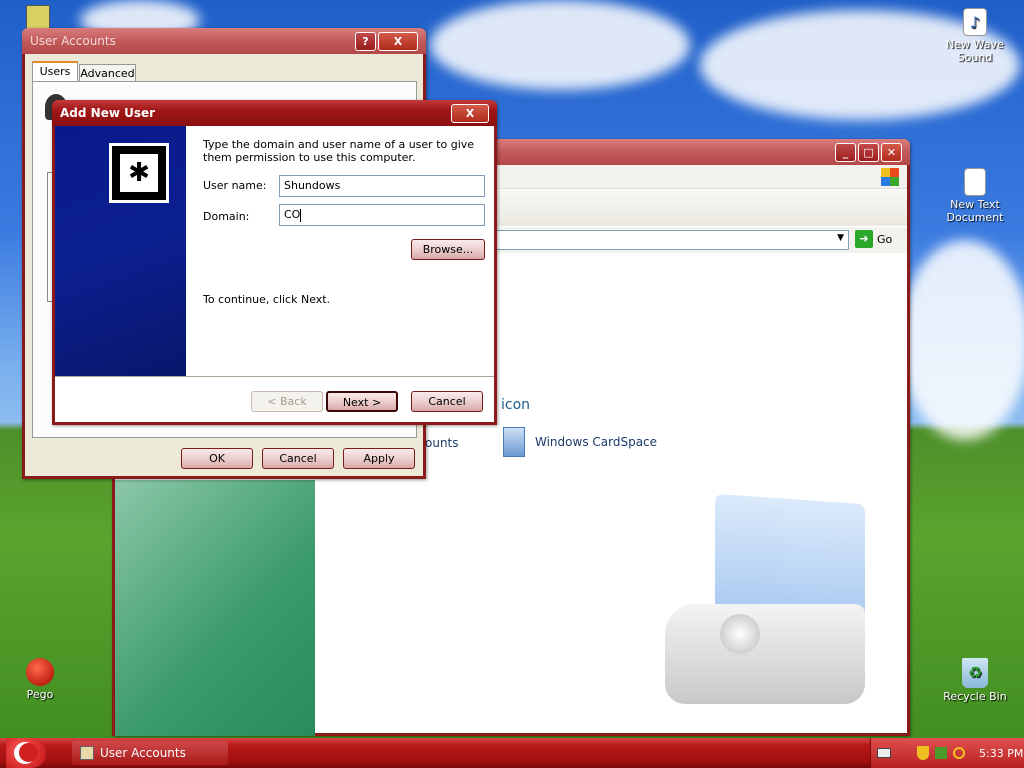  Describe the element at coordinates (40, 672) in the screenshot. I see `pego-shortcut-icon` at that location.